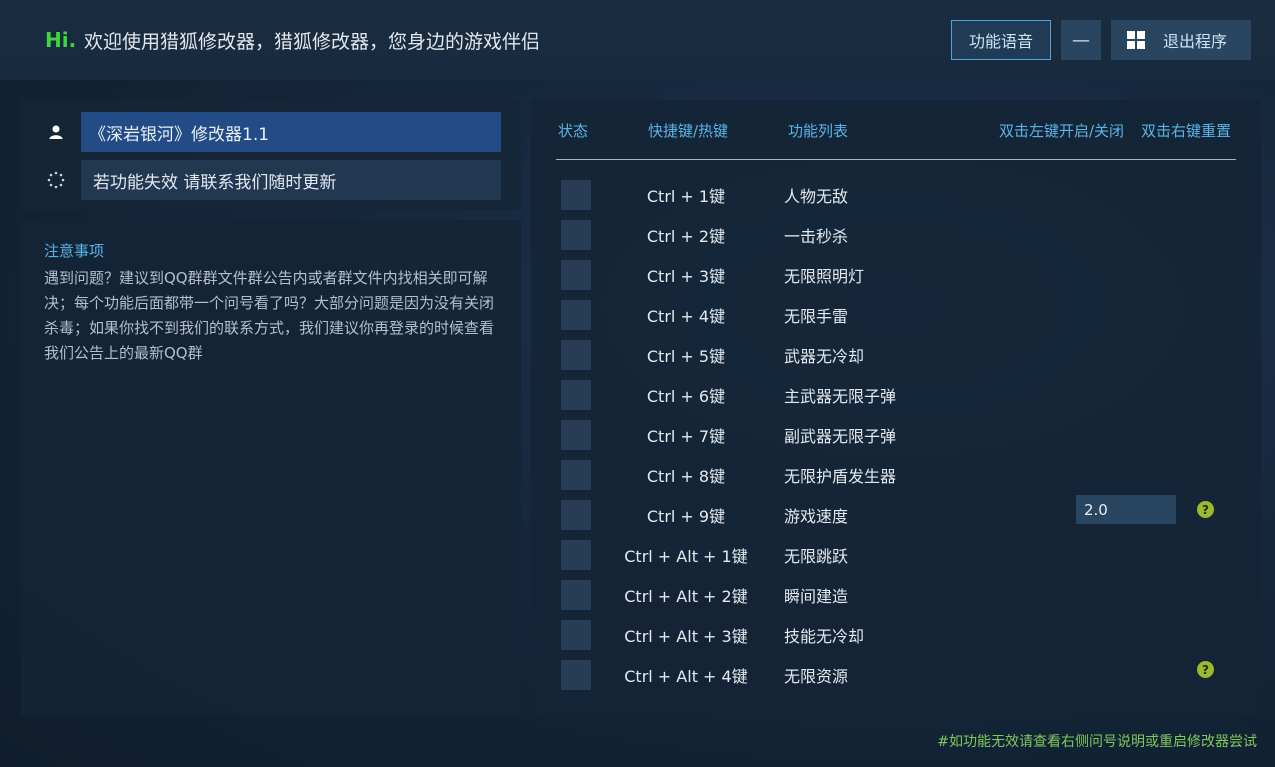 Image resolution: width=1275 pixels, height=767 pixels. What do you see at coordinates (686, 356) in the screenshot?
I see `hotkey-label: Ctrl + 5键` at bounding box center [686, 356].